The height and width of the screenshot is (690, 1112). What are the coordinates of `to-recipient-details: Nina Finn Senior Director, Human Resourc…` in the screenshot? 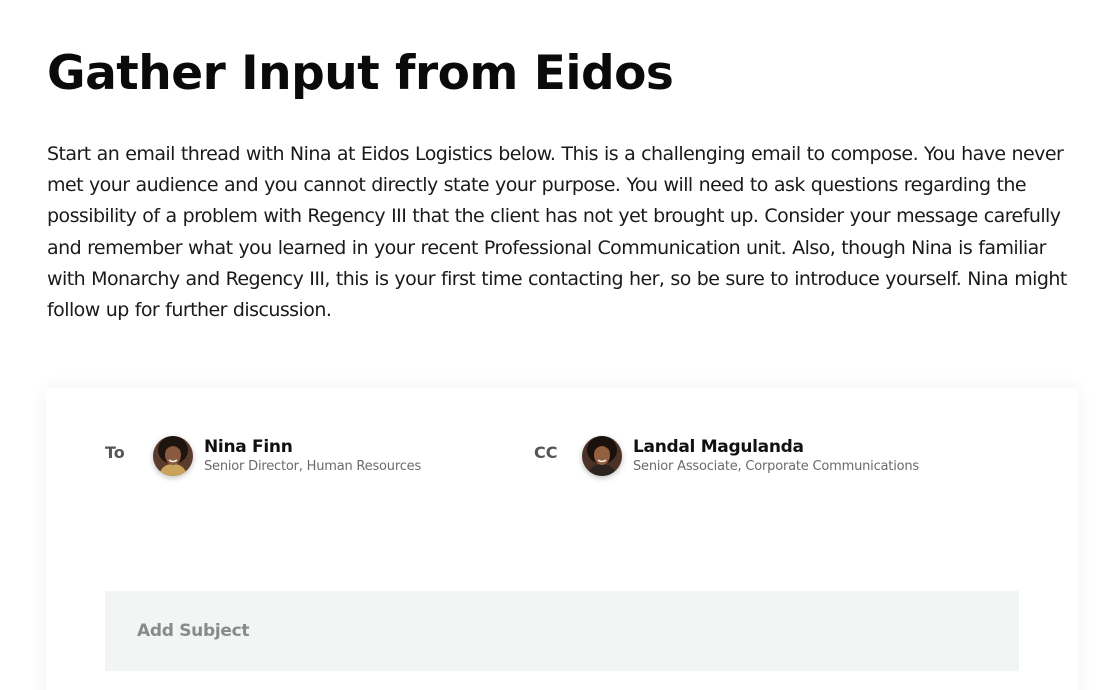 It's located at (312, 455).